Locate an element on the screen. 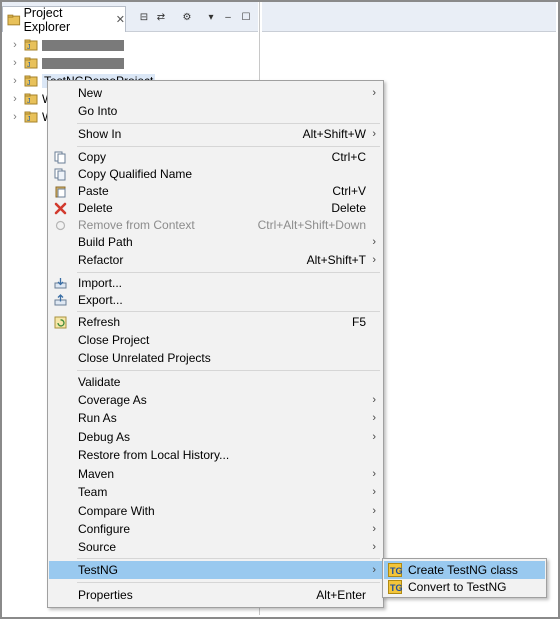 This screenshot has height=619, width=560. menu-item-team: Team › is located at coordinates (215, 492).